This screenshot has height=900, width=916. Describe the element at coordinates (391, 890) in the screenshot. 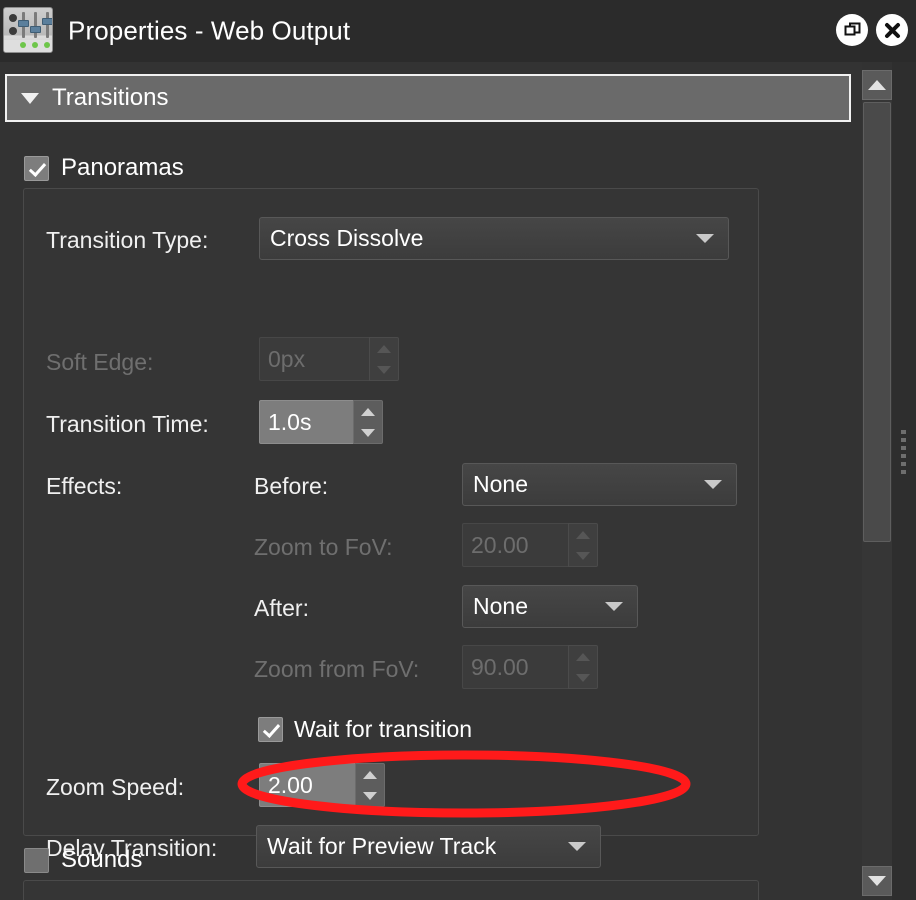

I see `sounds-group` at that location.